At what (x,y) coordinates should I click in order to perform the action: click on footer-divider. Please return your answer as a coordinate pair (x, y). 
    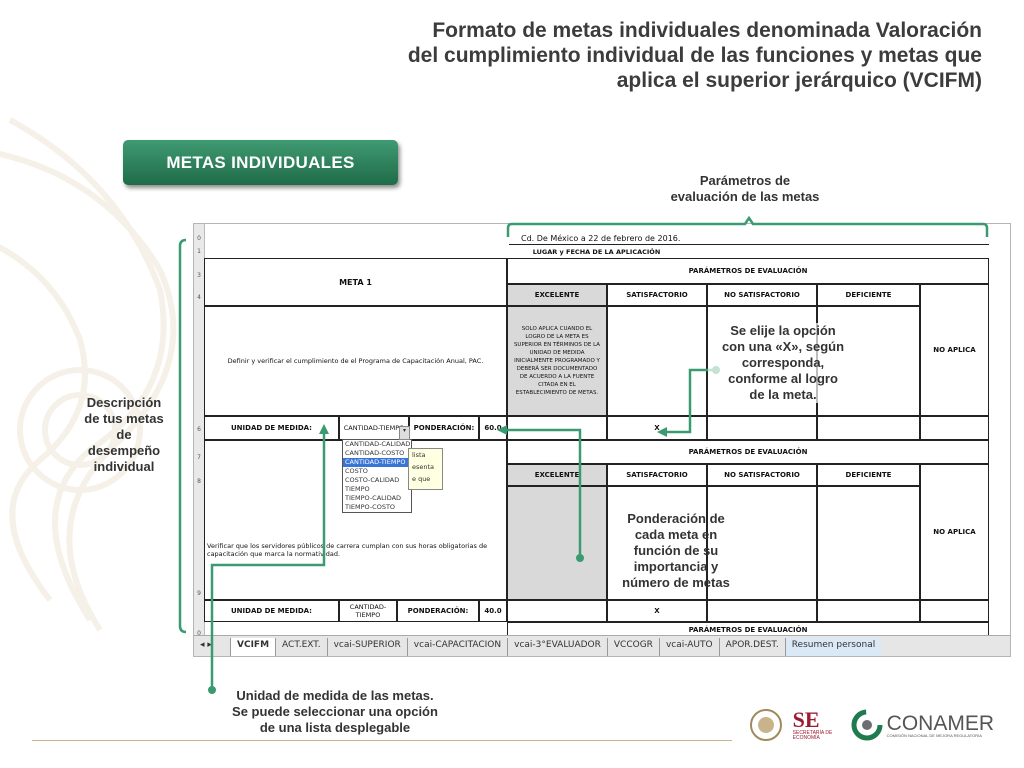
    Looking at the image, I should click on (382, 740).